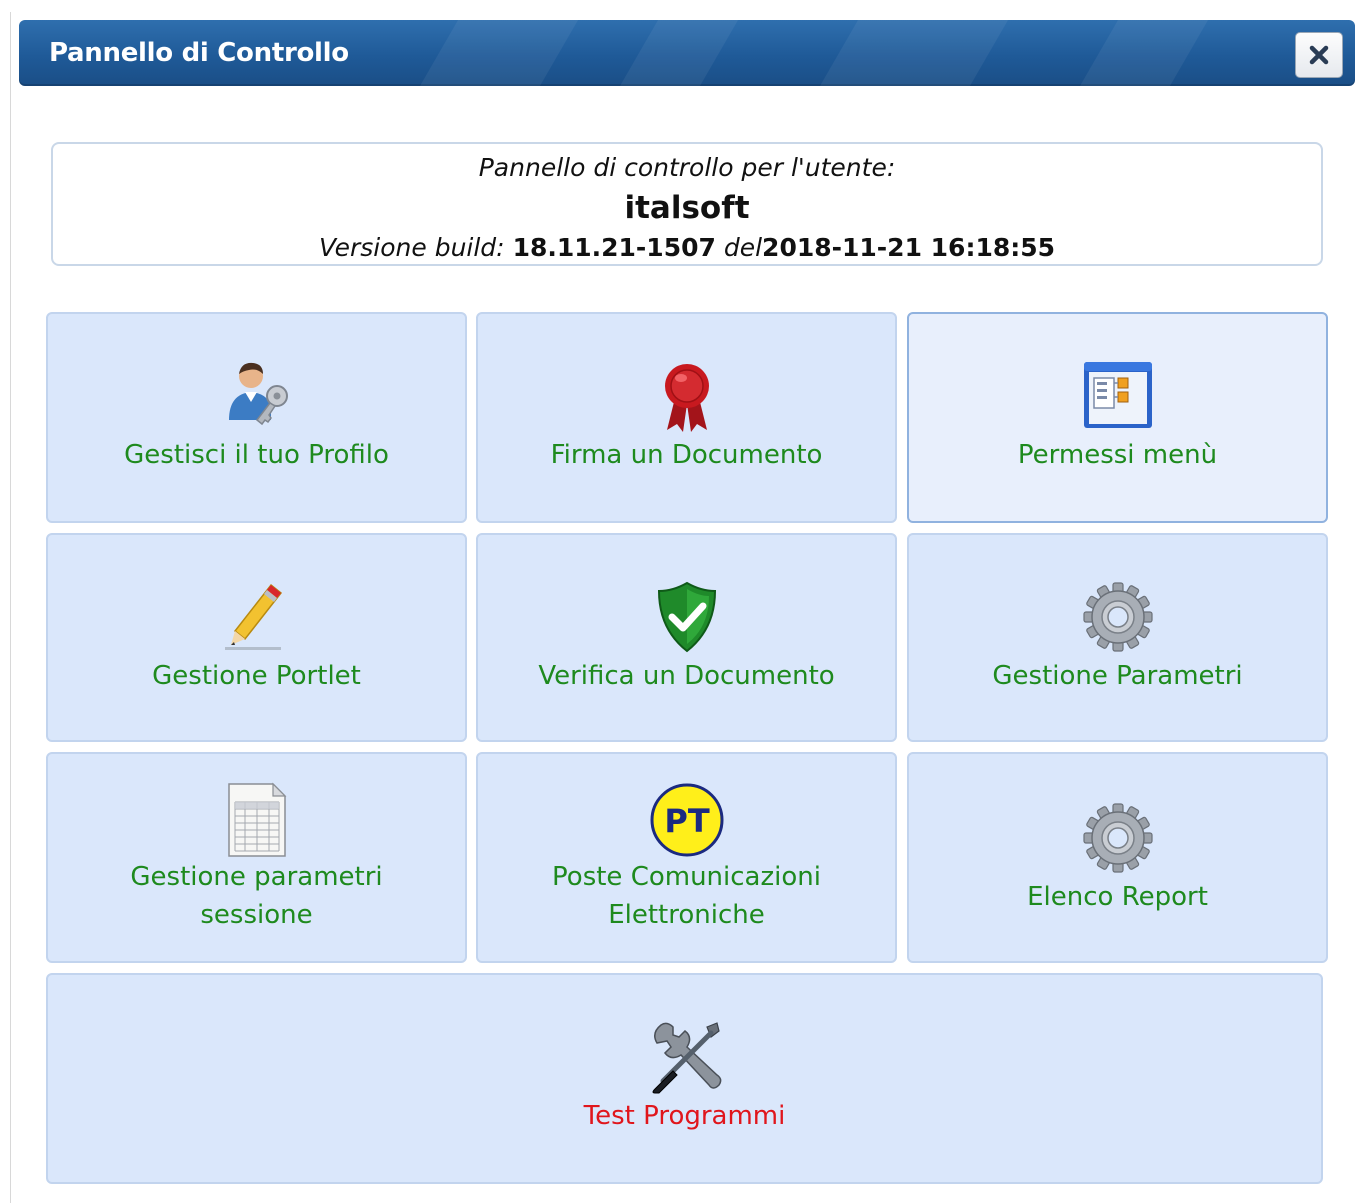 This screenshot has height=1203, width=1359. Describe the element at coordinates (256, 877) in the screenshot. I see `tile-label-line1: Gestione parametri` at that location.